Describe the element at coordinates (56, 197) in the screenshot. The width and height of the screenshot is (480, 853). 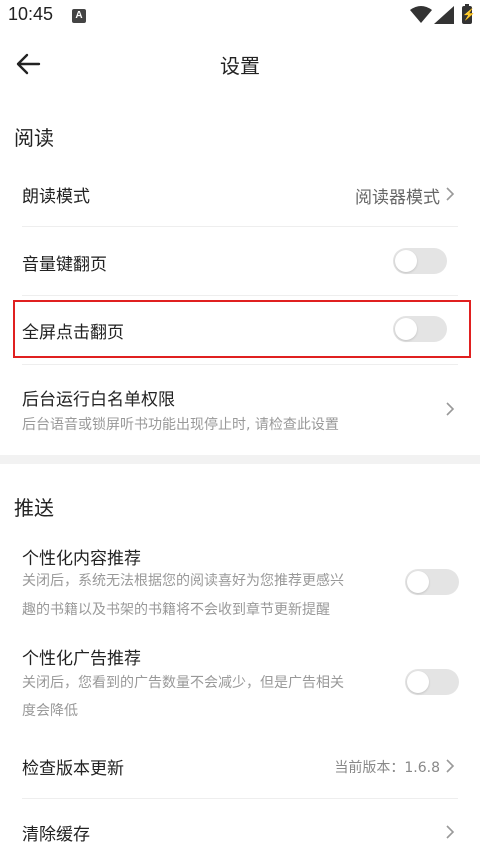
I see `read-aloud-mode-label: 朗读模式` at that location.